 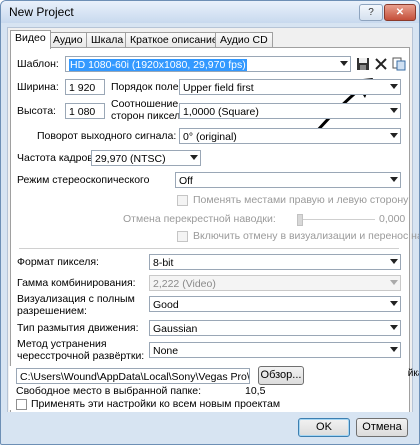 I want to click on tab-audio: Аудио, so click(x=68, y=40).